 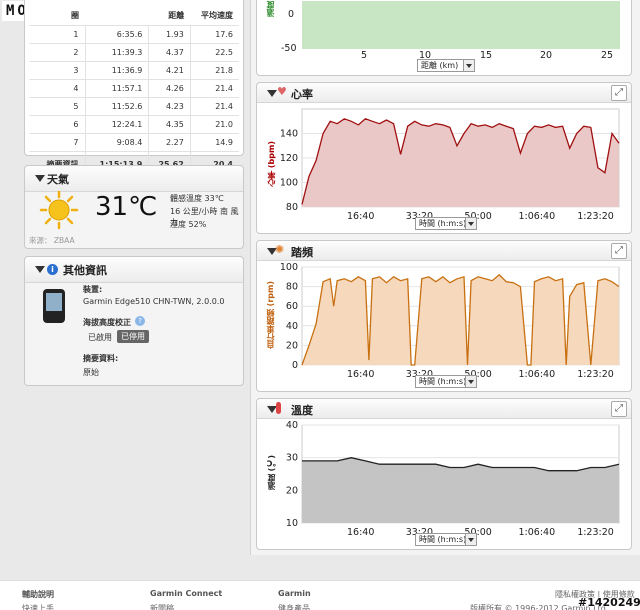 What do you see at coordinates (133, 336) in the screenshot?
I see `altitude-disabled-button: 已停用` at bounding box center [133, 336].